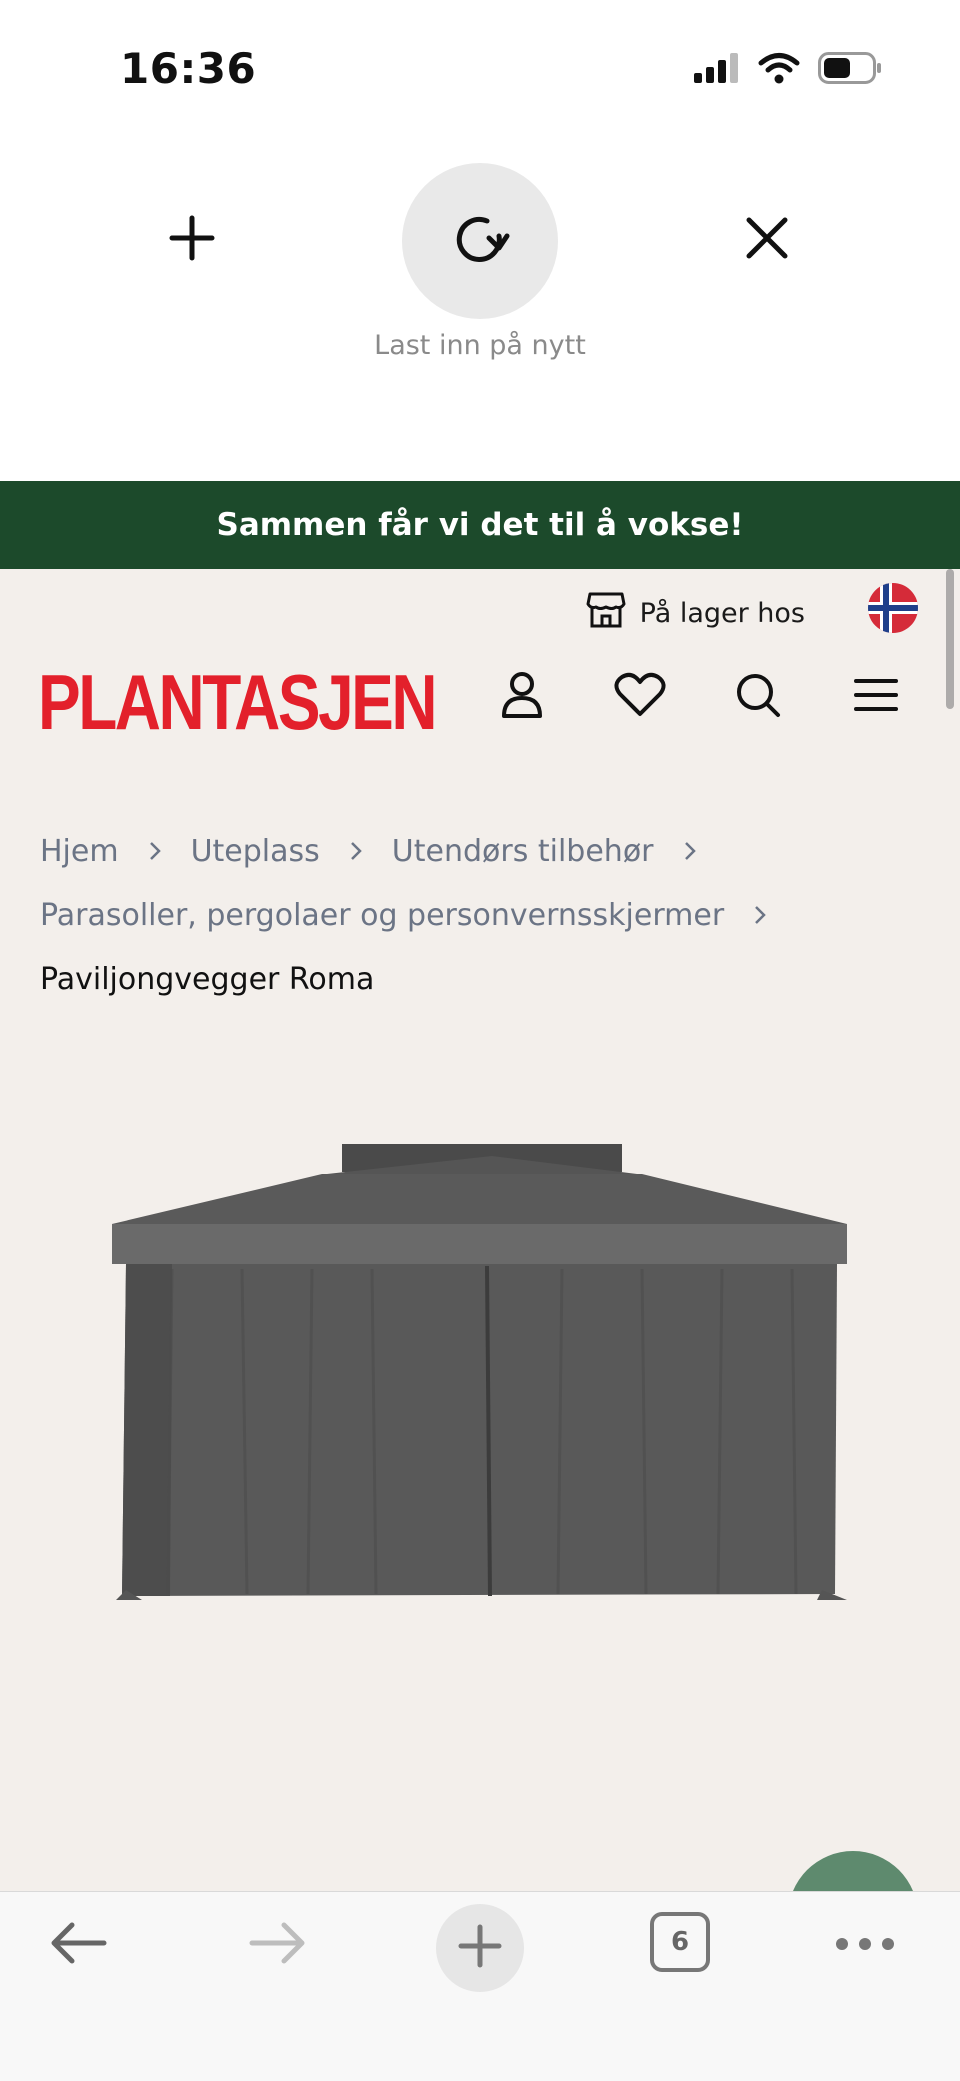 The height and width of the screenshot is (2081, 960). Describe the element at coordinates (207, 979) in the screenshot. I see `breadcrumb-current: Paviljongvegger Roma` at that location.